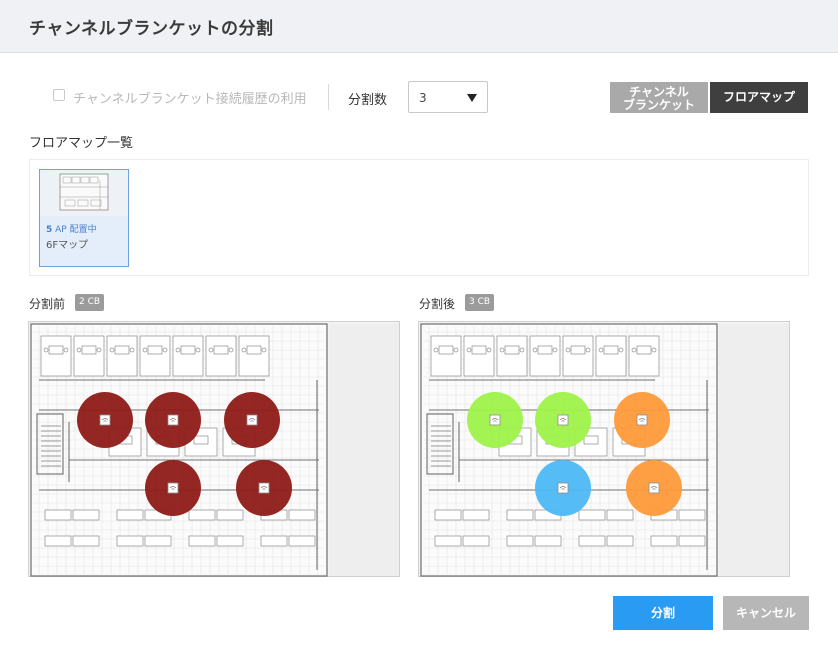 The width and height of the screenshot is (838, 649). I want to click on floormap-name: 6Fマップ, so click(67, 245).